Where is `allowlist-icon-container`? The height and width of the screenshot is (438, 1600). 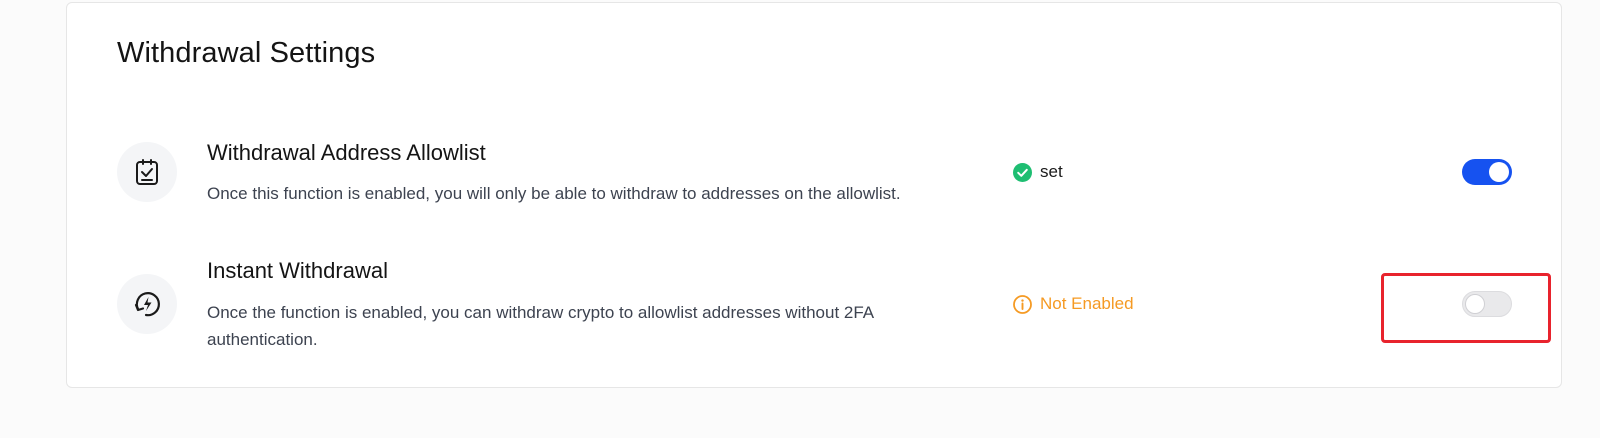
allowlist-icon-container is located at coordinates (147, 172).